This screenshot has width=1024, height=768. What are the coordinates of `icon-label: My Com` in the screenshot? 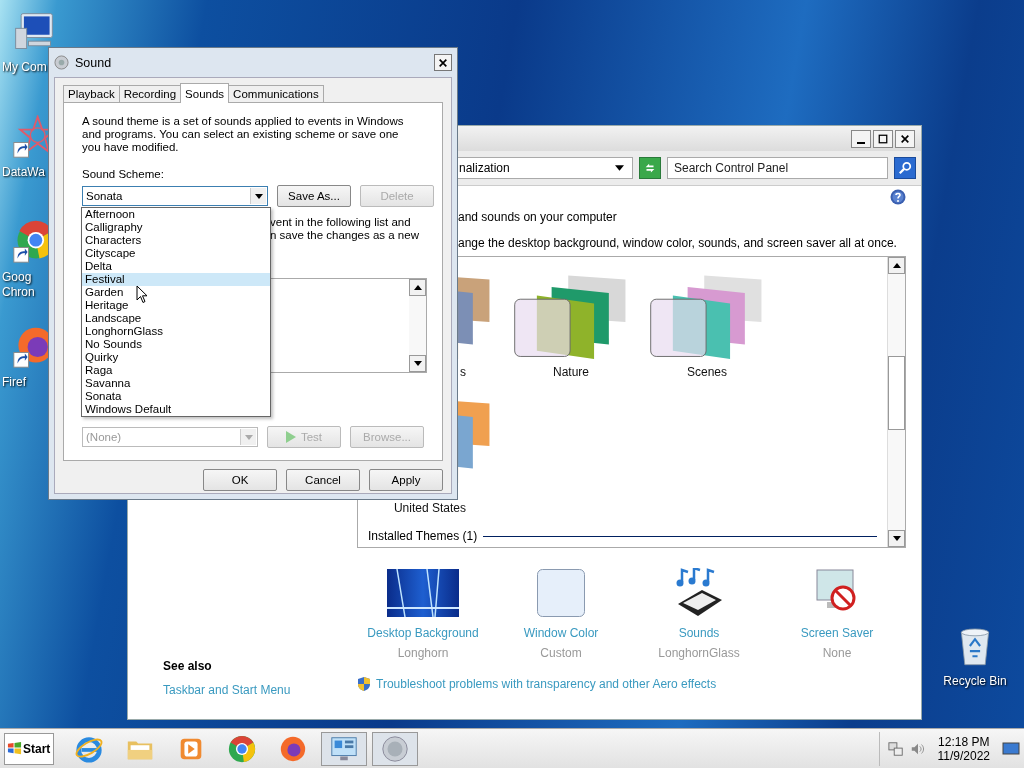 It's located at (24, 67).